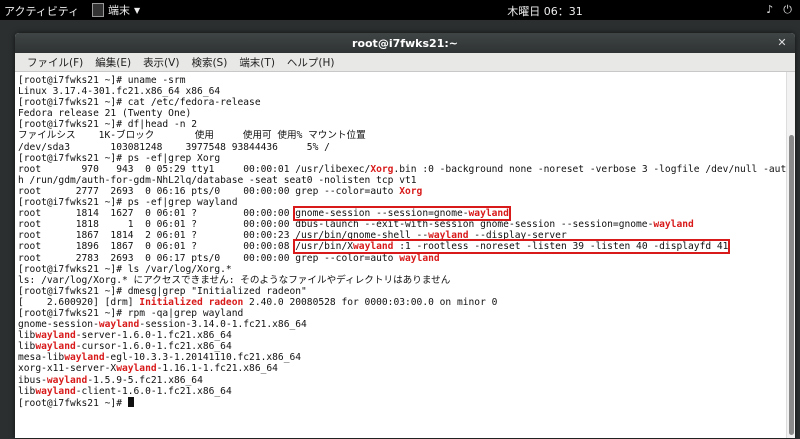  Describe the element at coordinates (517, 236) in the screenshot. I see `text-segment: --display-server` at that location.